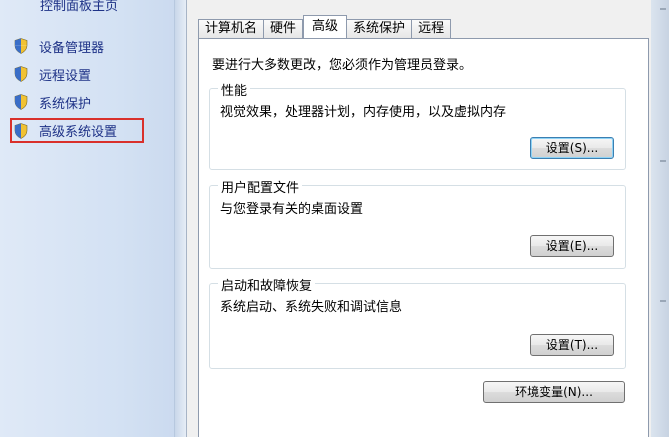 The image size is (669, 437). Describe the element at coordinates (72, 48) in the screenshot. I see `sidebar-item-label: 设备管理器` at that location.